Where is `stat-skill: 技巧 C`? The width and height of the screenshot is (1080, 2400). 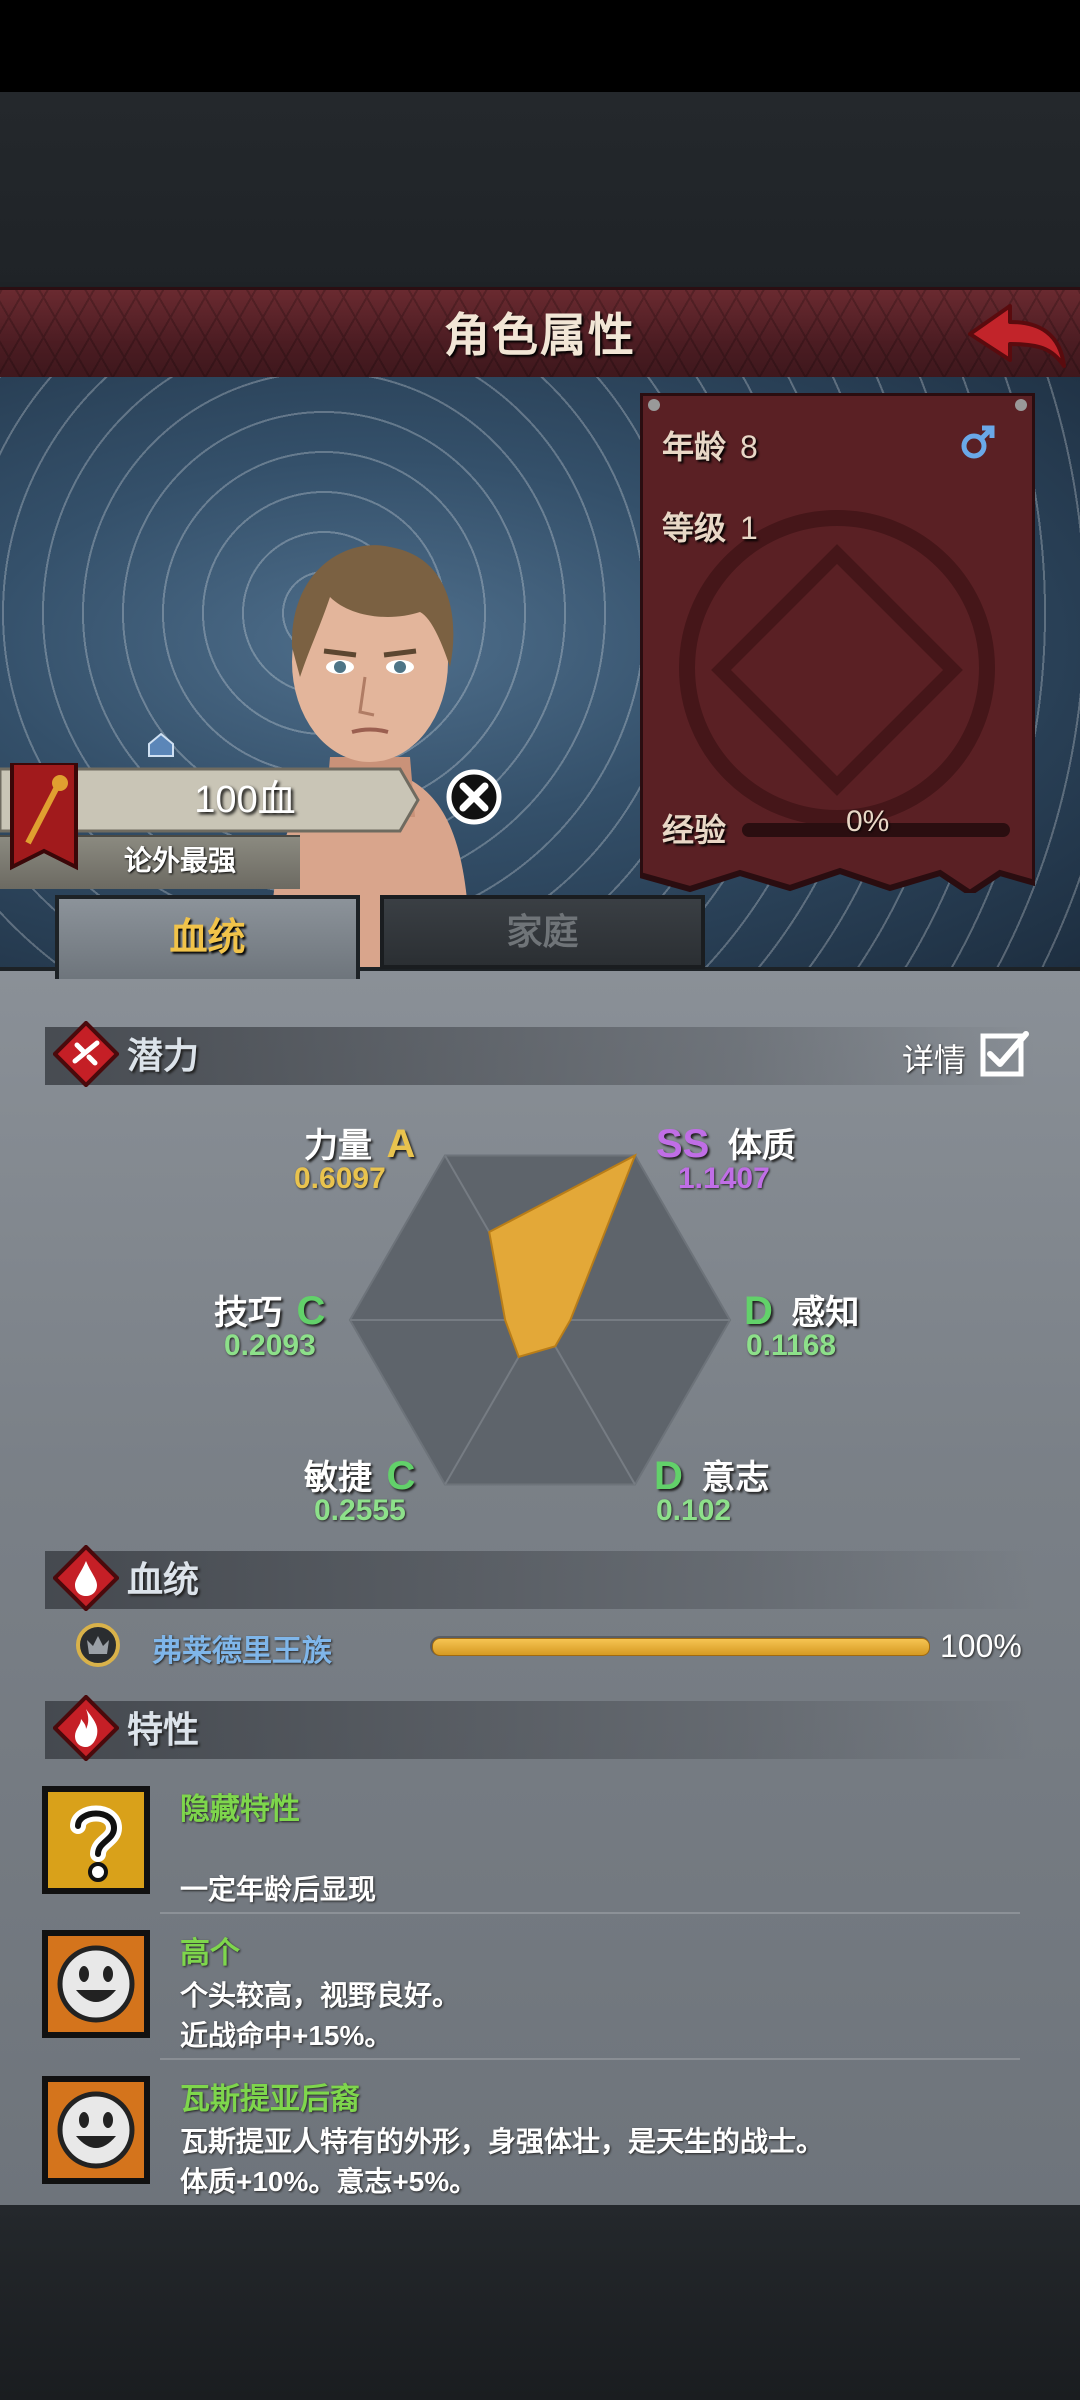 stat-skill: 技巧 C is located at coordinates (269, 1309).